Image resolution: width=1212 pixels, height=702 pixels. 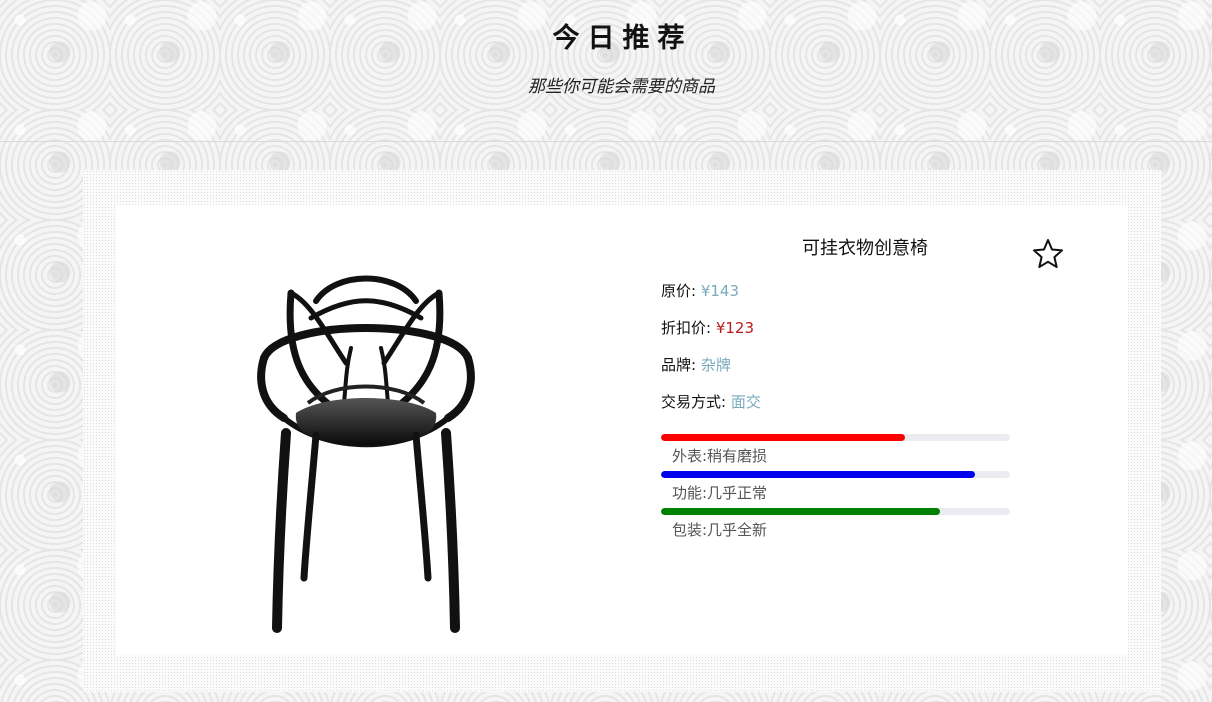 What do you see at coordinates (622, 38) in the screenshot?
I see `page-title: 今日推荐` at bounding box center [622, 38].